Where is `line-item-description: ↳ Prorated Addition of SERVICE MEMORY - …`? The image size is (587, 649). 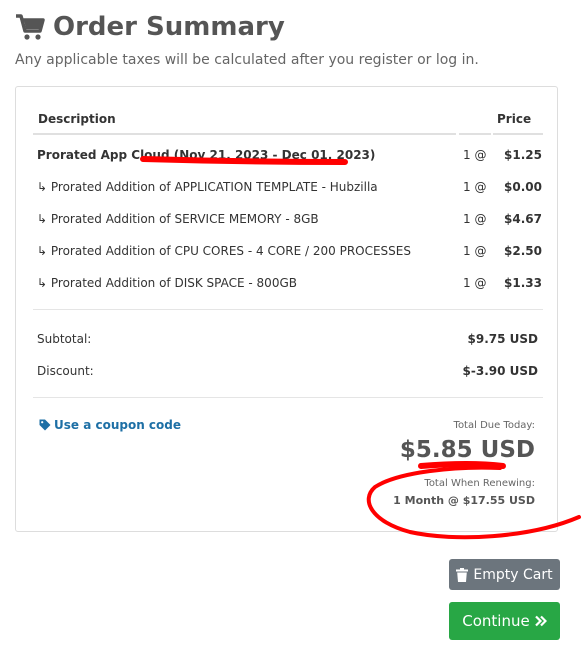 line-item-description: ↳ Prorated Addition of SERVICE MEMORY - … is located at coordinates (178, 219).